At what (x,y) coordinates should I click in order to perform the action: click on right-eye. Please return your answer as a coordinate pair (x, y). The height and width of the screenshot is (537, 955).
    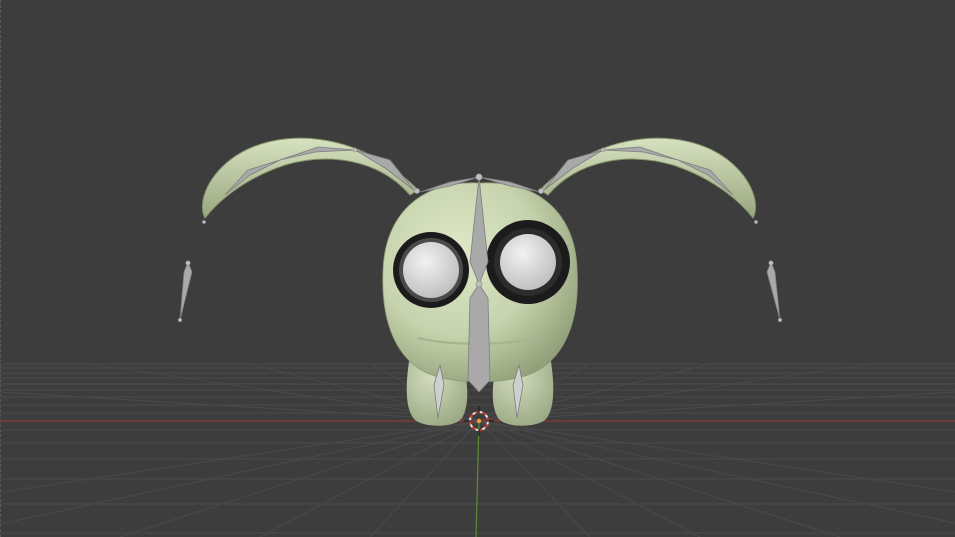
    Looking at the image, I should click on (528, 262).